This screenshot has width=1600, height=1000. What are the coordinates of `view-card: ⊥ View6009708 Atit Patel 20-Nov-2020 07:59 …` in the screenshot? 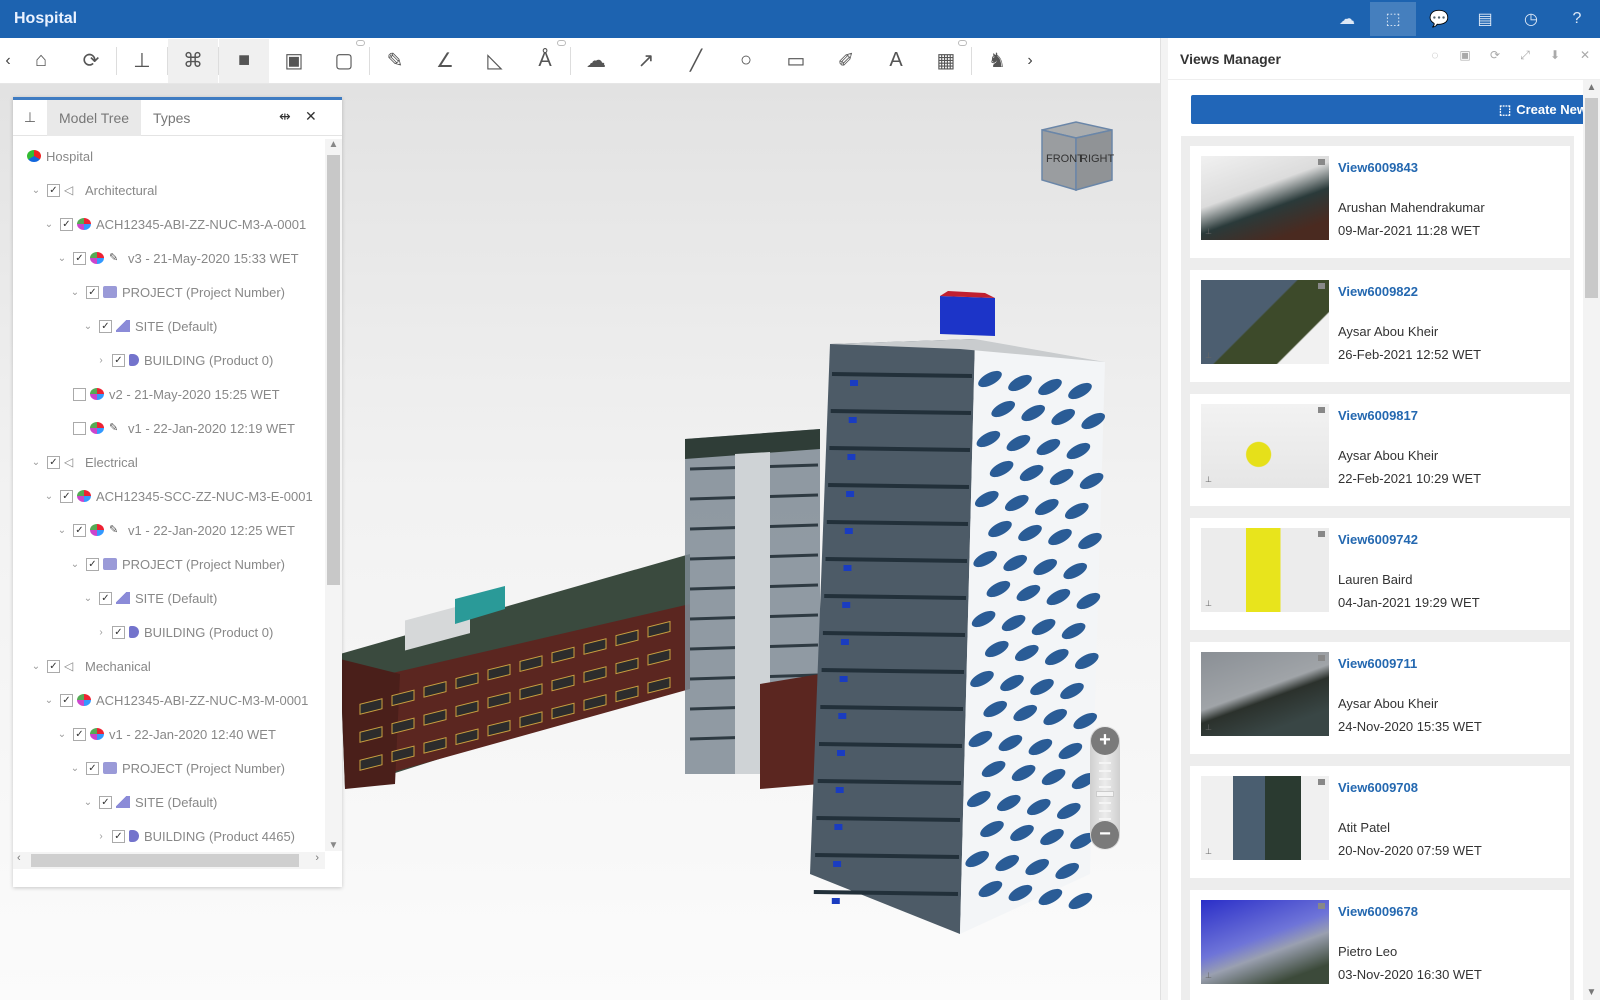 It's located at (1380, 822).